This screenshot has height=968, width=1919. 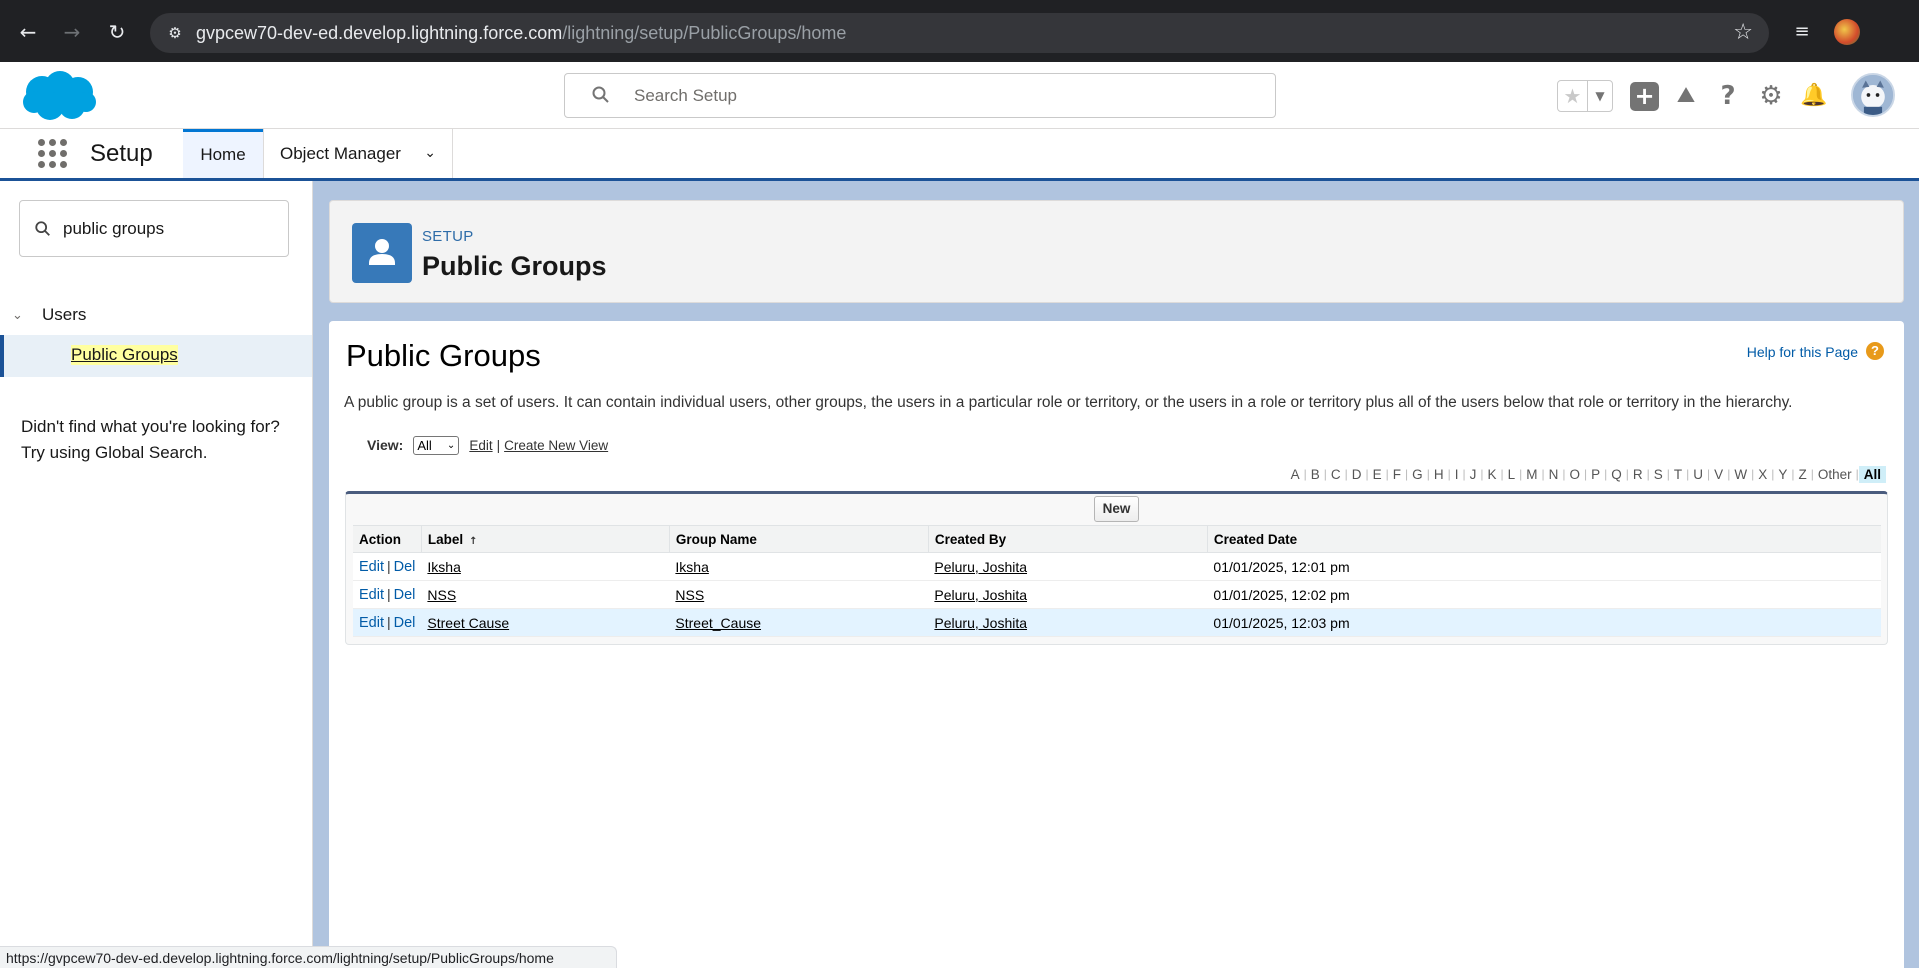 What do you see at coordinates (1315, 474) in the screenshot?
I see `alpha-filter-b: B` at bounding box center [1315, 474].